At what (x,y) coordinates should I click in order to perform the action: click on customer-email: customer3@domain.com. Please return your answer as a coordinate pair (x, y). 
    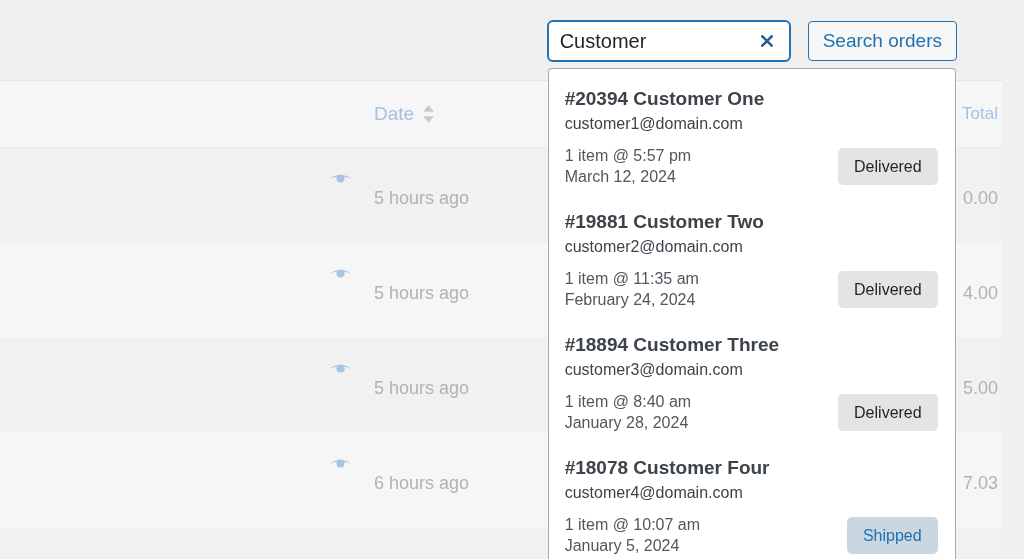
    Looking at the image, I should click on (654, 370).